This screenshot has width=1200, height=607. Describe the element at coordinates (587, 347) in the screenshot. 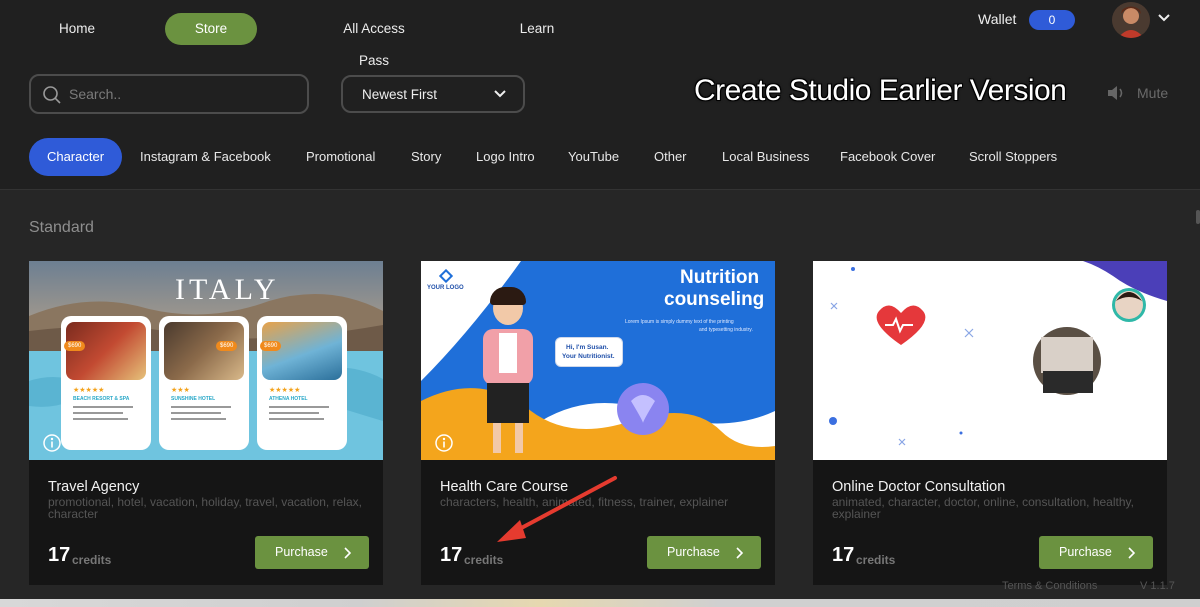

I see `bubble-line: Hi, I'm Susan.` at that location.